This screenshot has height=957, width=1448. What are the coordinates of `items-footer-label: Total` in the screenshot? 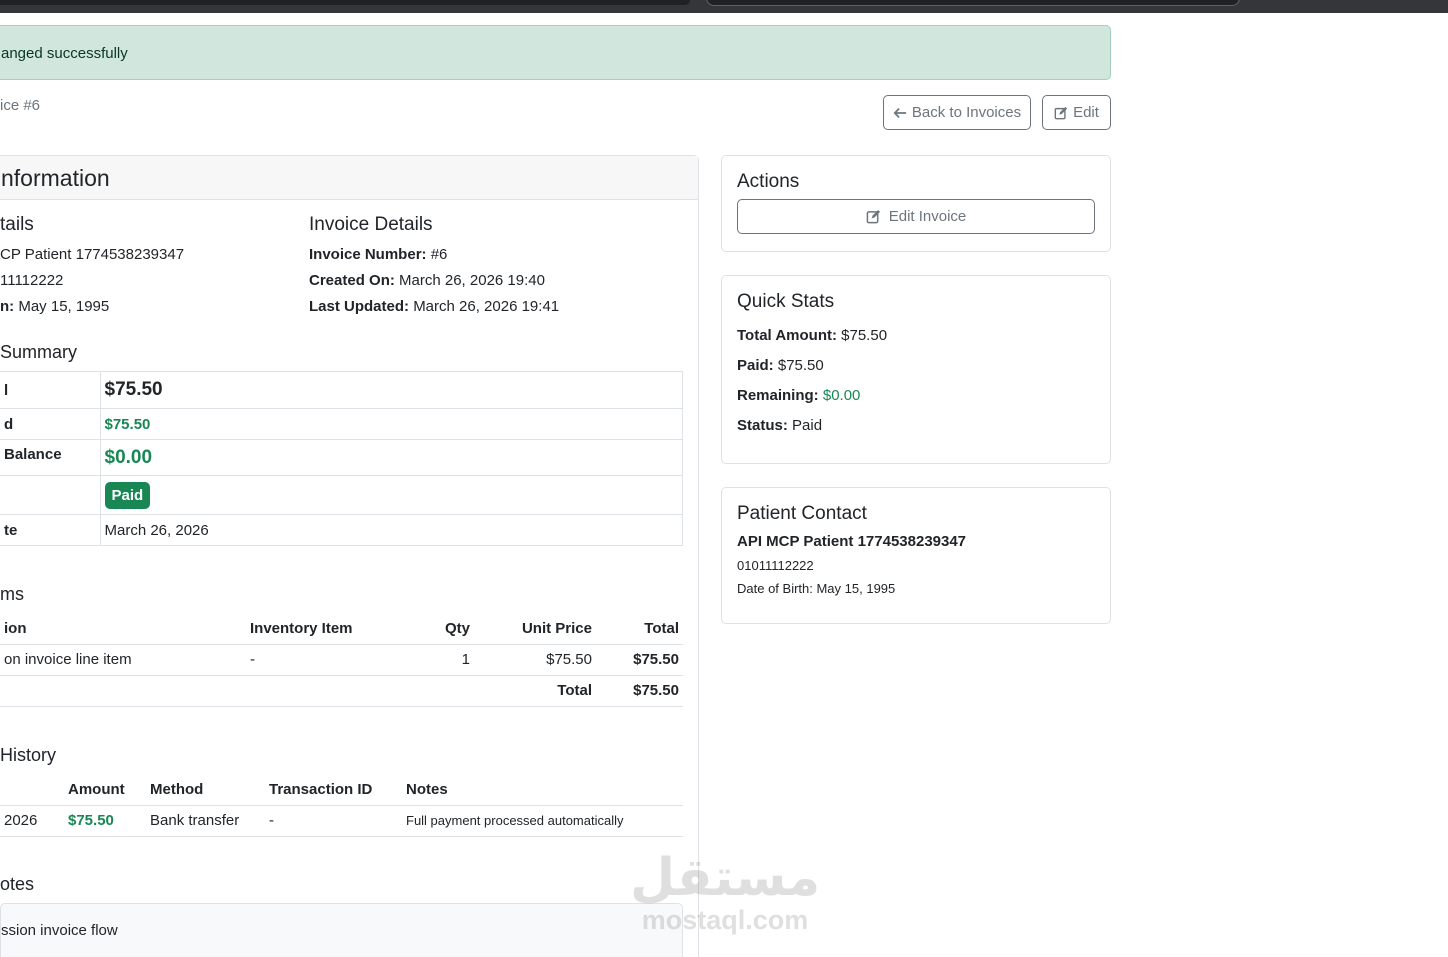 It's located at (535, 691).